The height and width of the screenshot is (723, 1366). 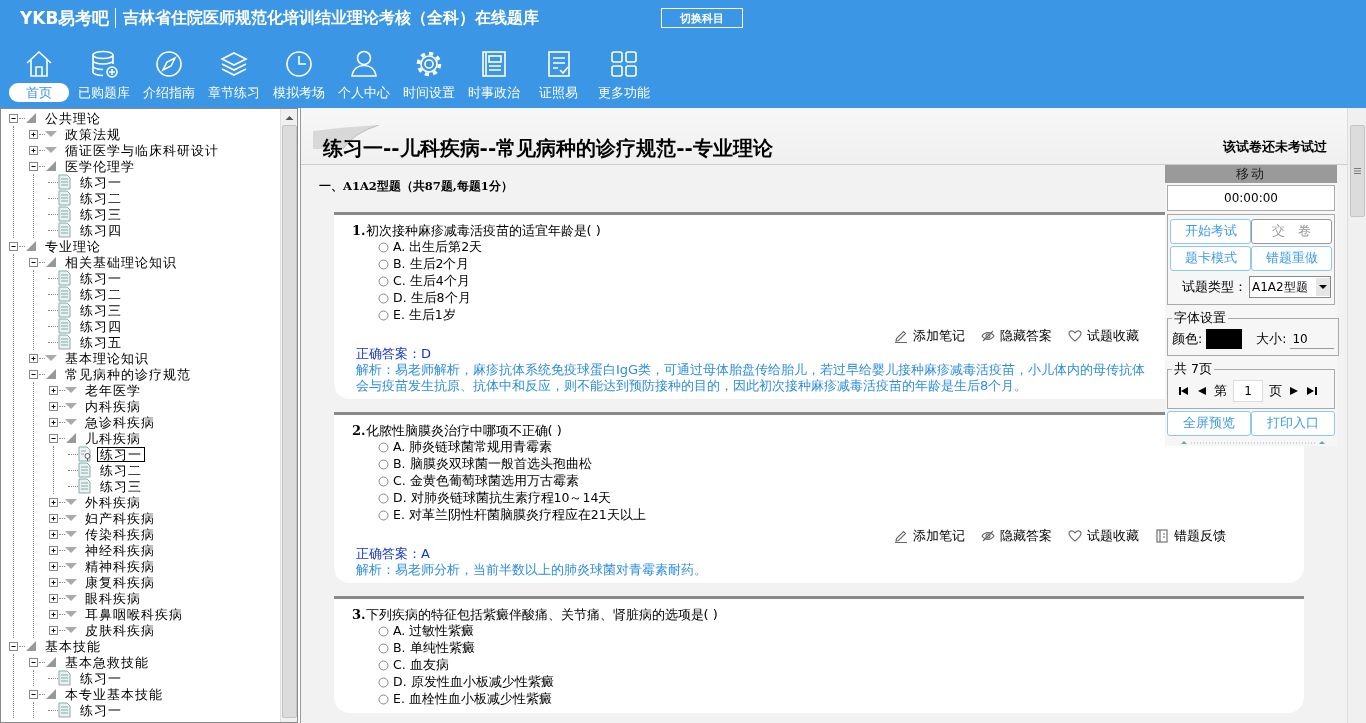 What do you see at coordinates (113, 406) in the screenshot?
I see `tree-item: 内科疾病` at bounding box center [113, 406].